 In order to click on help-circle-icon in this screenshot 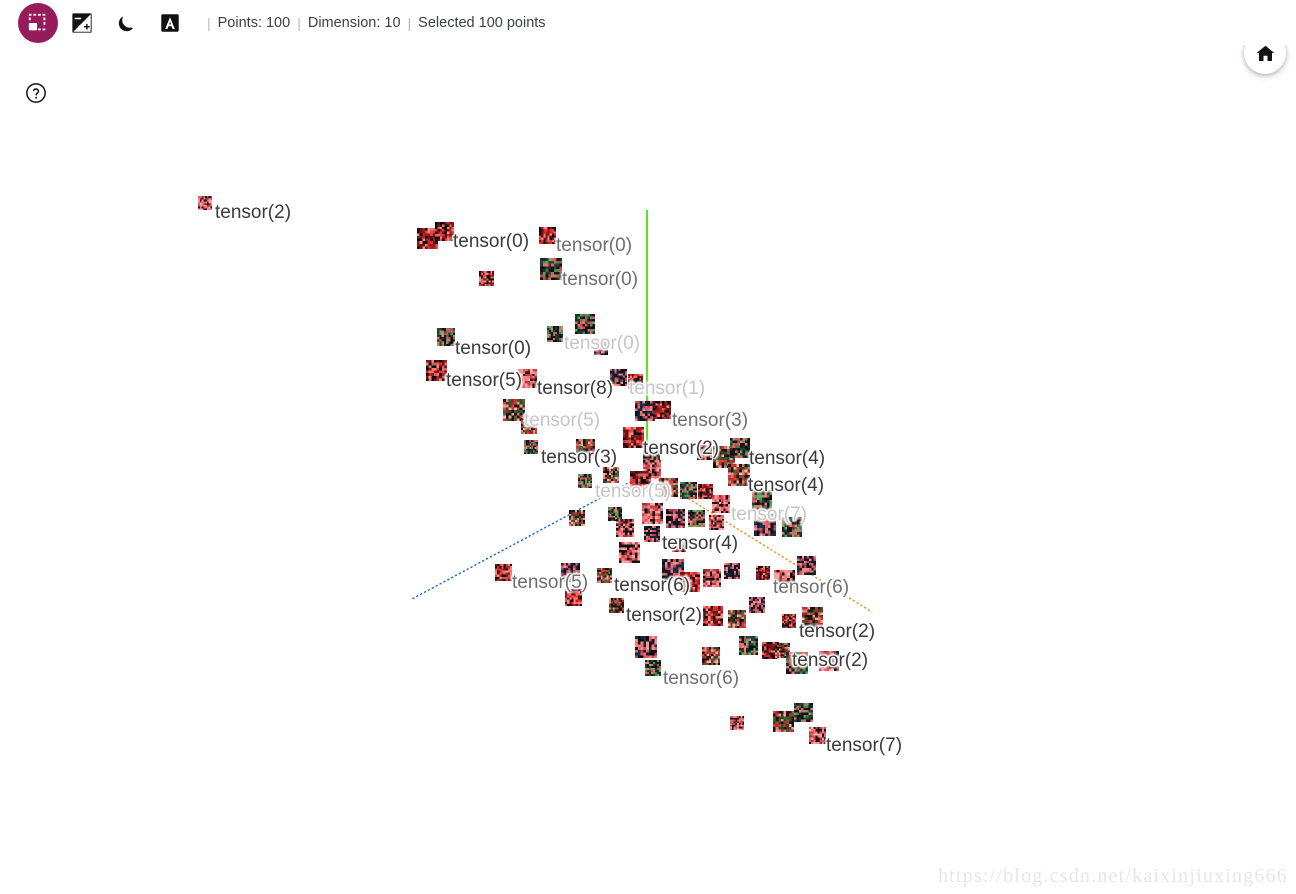, I will do `click(36, 93)`.